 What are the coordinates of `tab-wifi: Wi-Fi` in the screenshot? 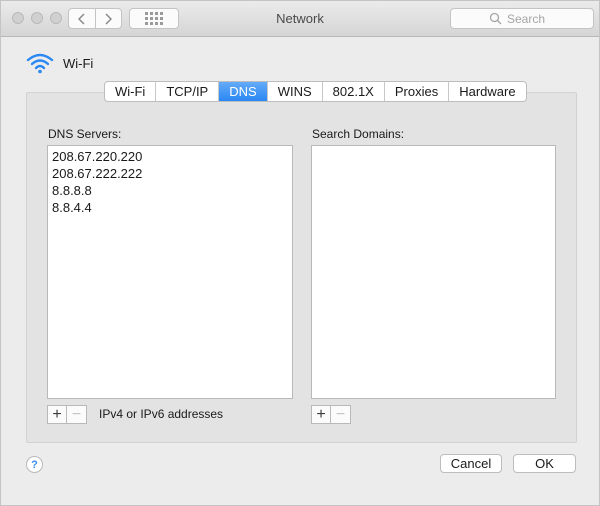 It's located at (130, 91).